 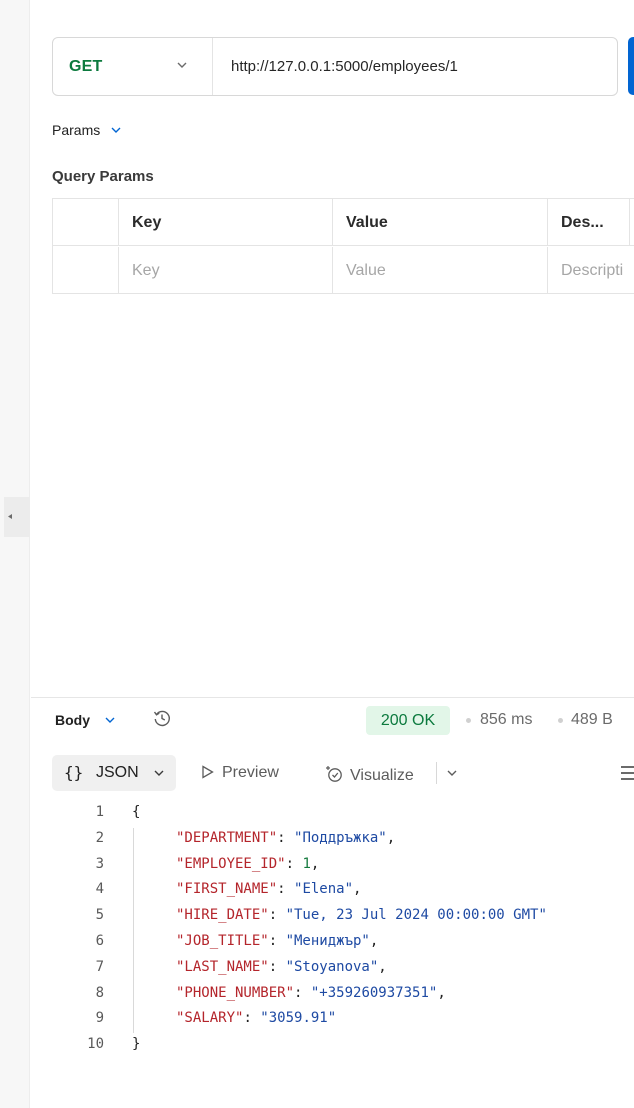 I want to click on response-body-tab: Body, so click(x=85, y=720).